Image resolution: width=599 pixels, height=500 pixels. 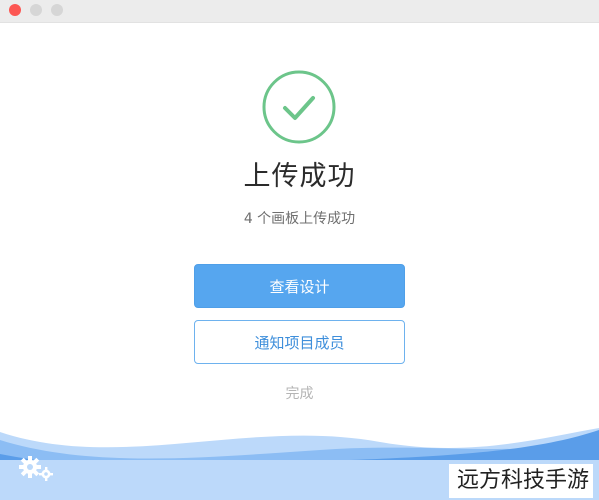 I want to click on watermark-text: 远方科技手游, so click(x=520, y=481).